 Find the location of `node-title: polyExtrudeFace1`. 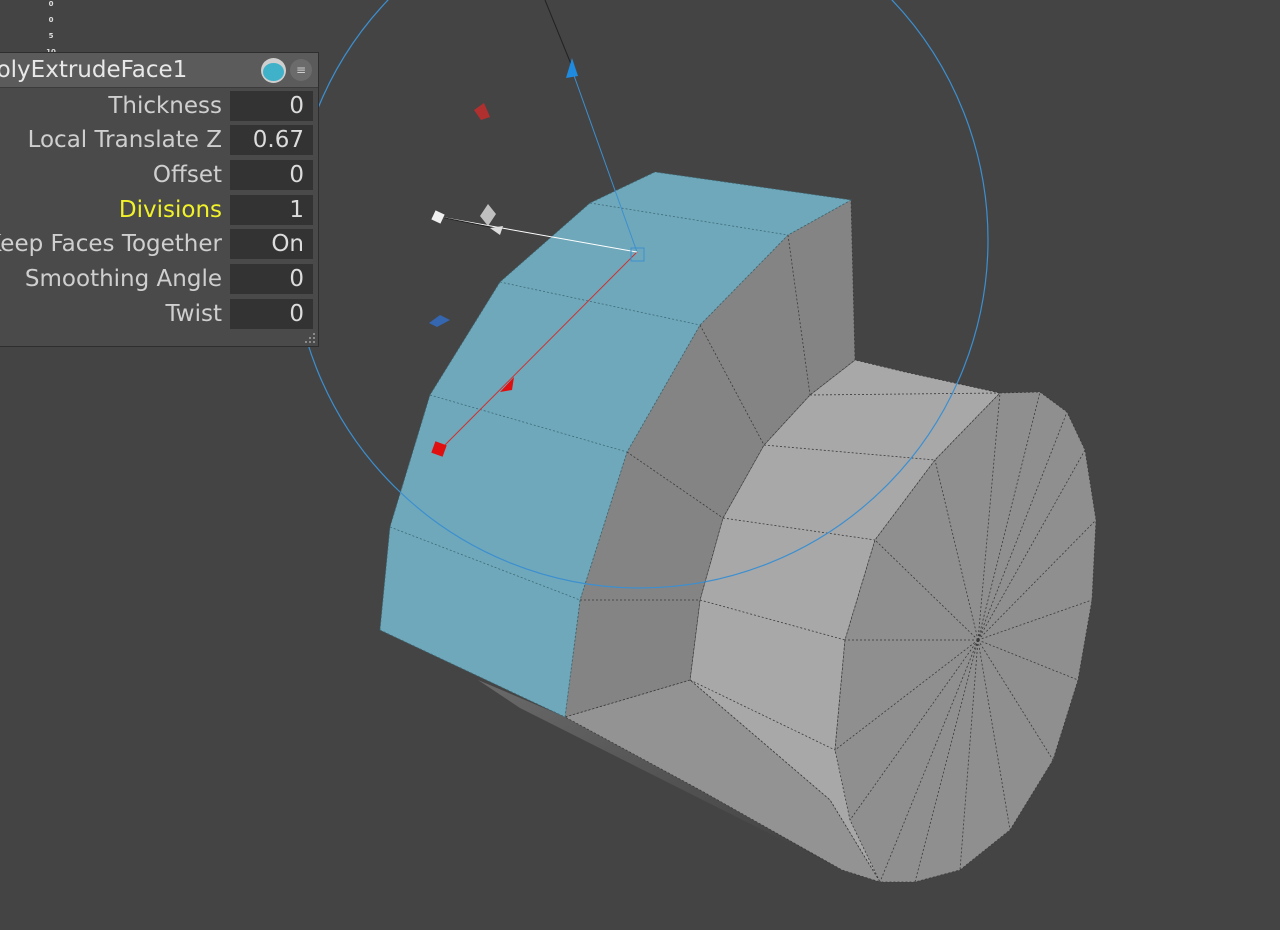

node-title: polyExtrudeFace1 is located at coordinates (93, 70).